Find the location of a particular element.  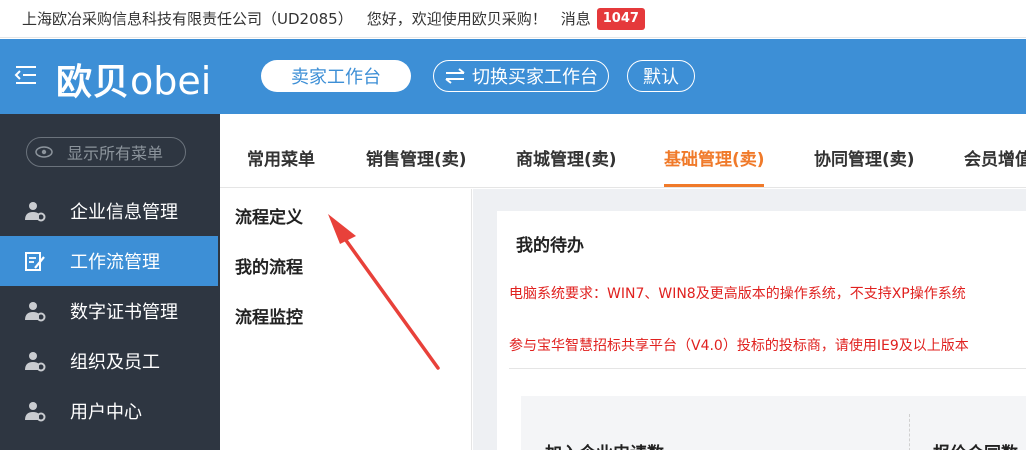

messages-link: 消息 is located at coordinates (576, 18).